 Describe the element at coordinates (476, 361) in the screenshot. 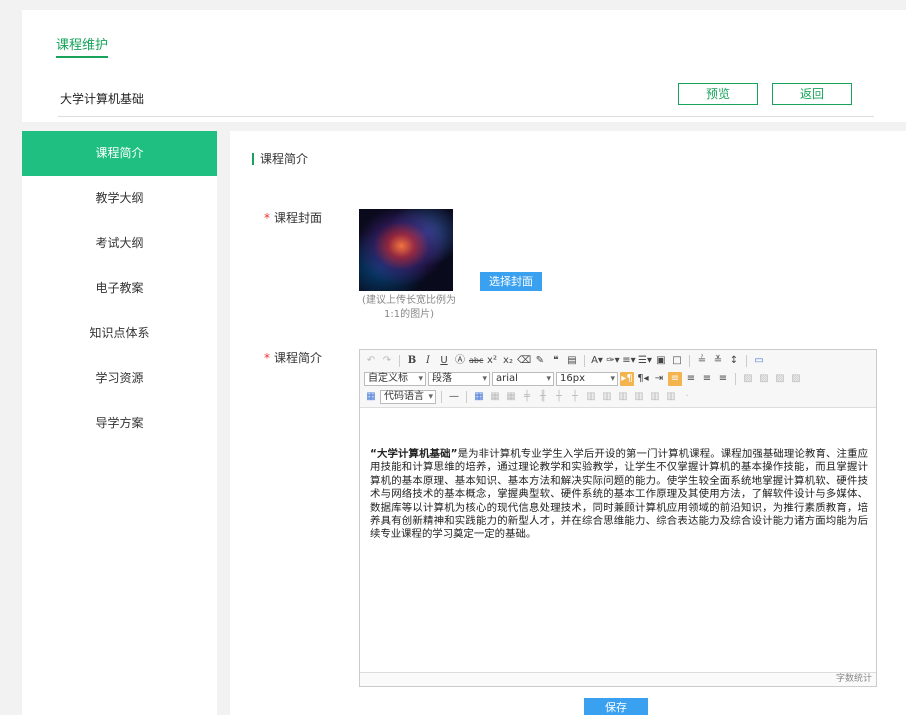

I see `strikethrough-icon: abc` at that location.